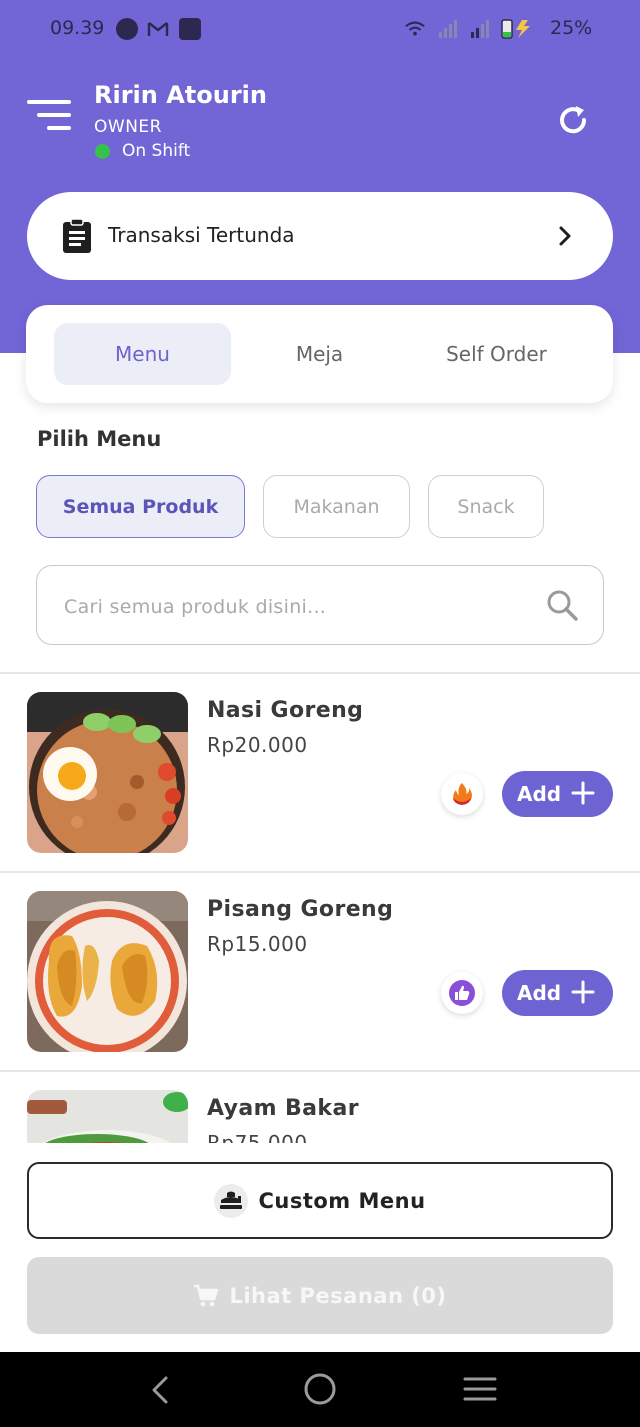  I want to click on home-icon, so click(320, 1389).